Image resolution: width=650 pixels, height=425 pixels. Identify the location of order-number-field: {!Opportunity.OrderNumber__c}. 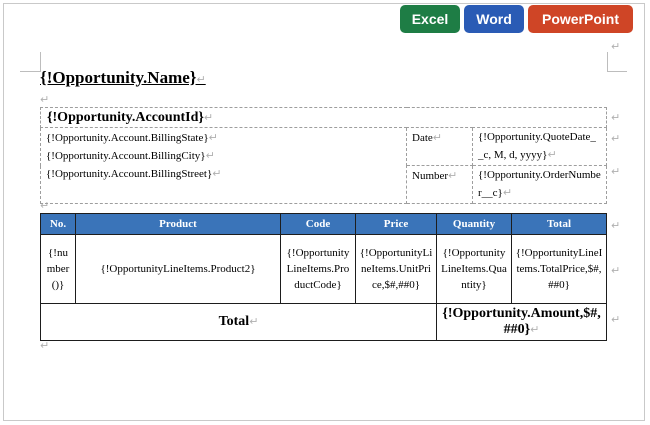
(539, 184).